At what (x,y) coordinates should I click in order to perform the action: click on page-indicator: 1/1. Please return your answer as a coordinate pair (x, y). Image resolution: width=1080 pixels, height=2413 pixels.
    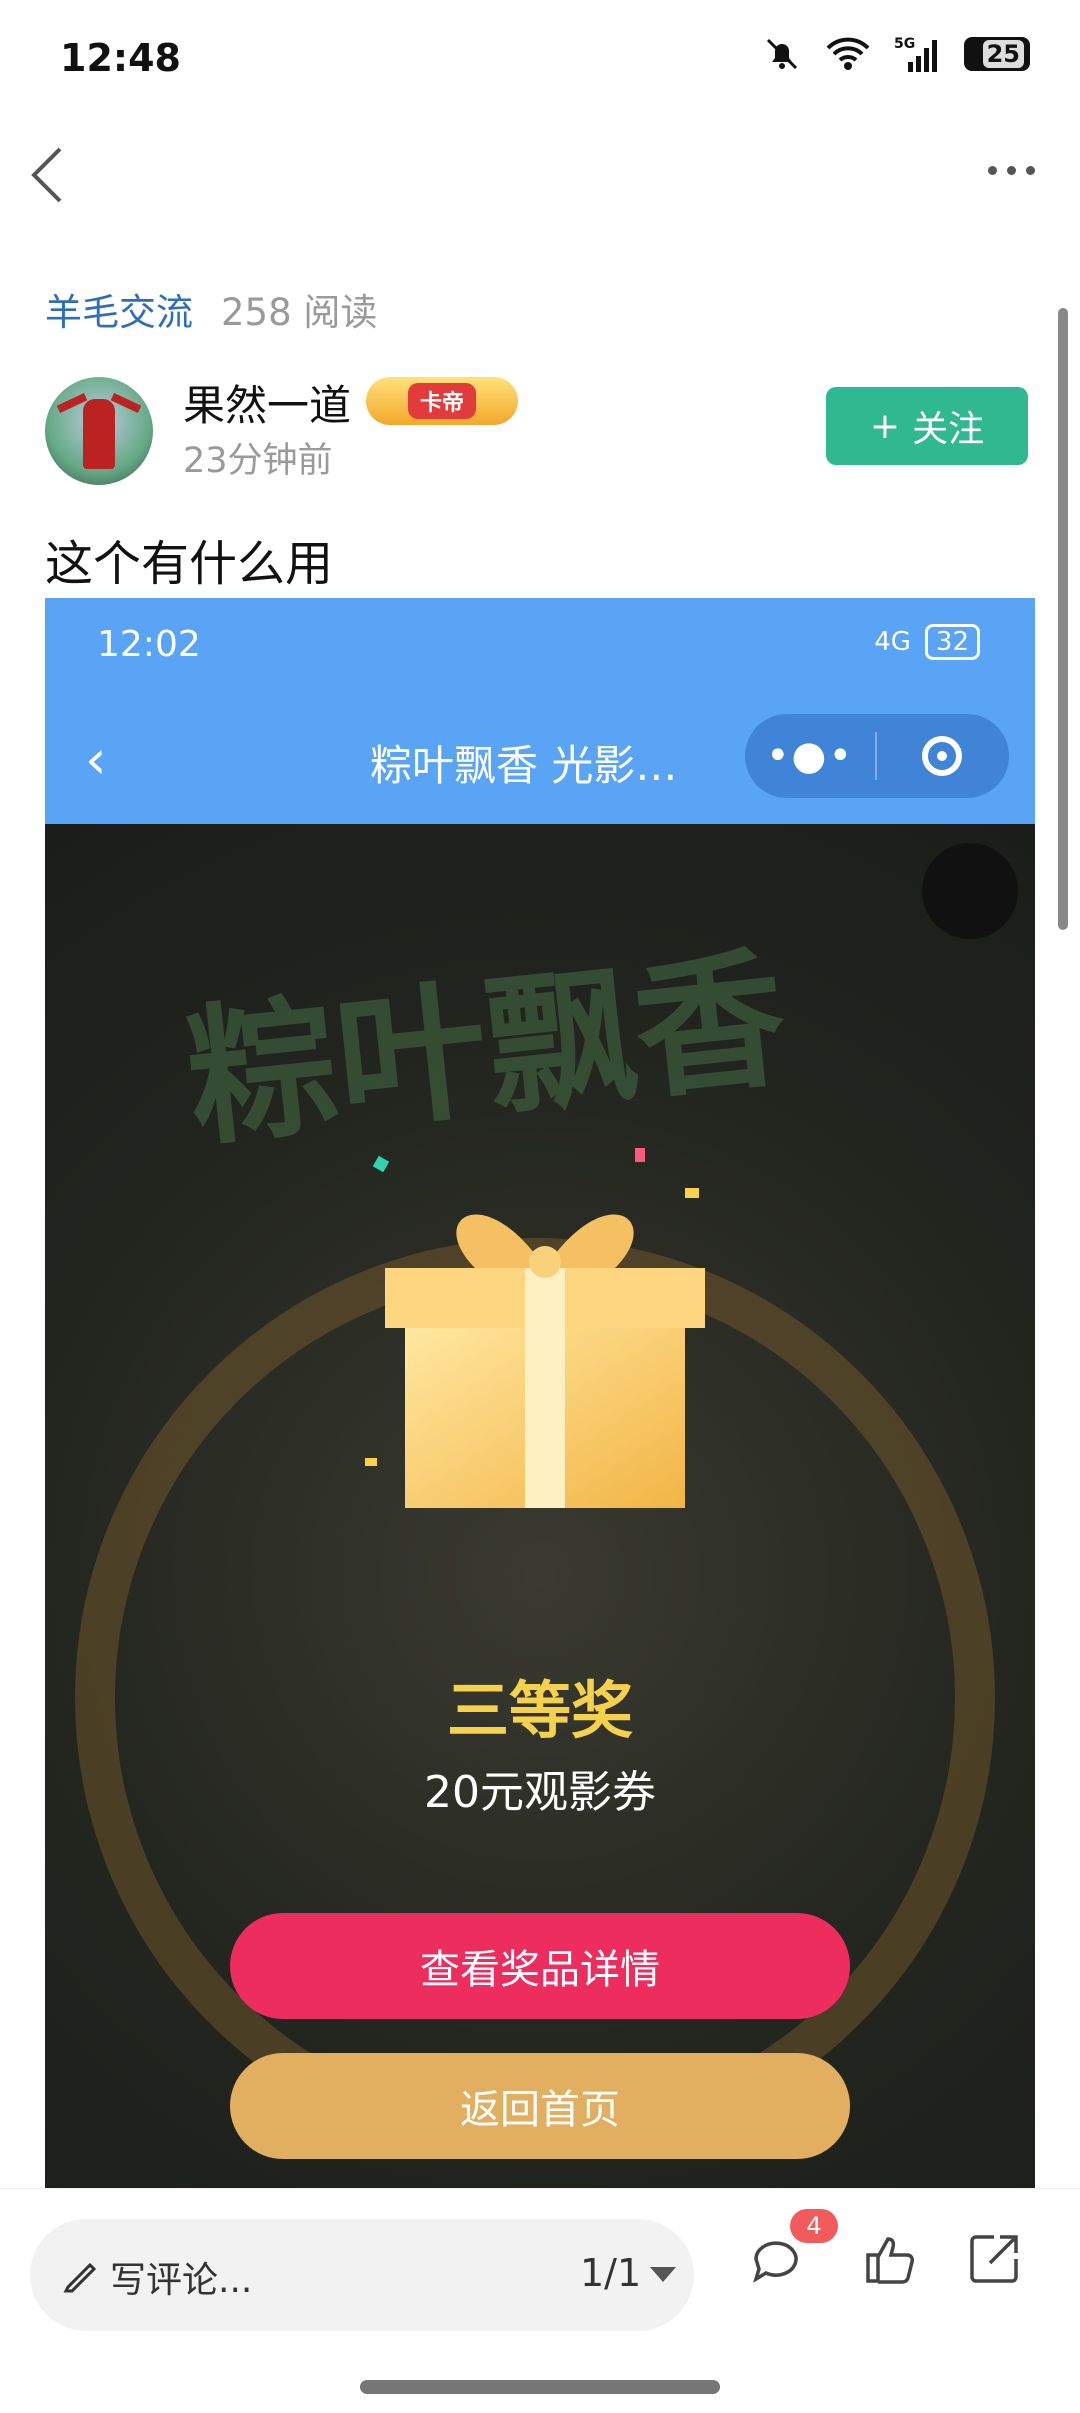
    Looking at the image, I should click on (610, 2273).